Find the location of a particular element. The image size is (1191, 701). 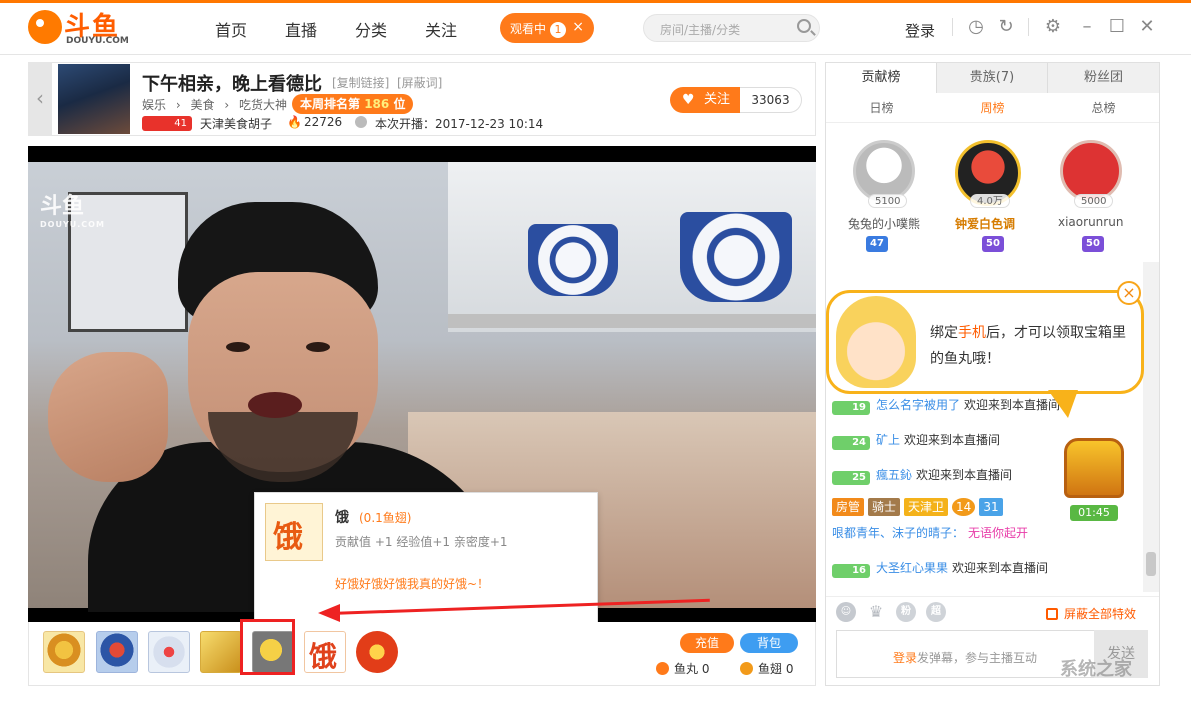

chat-nick: 怎么名字被用了 is located at coordinates (918, 405).